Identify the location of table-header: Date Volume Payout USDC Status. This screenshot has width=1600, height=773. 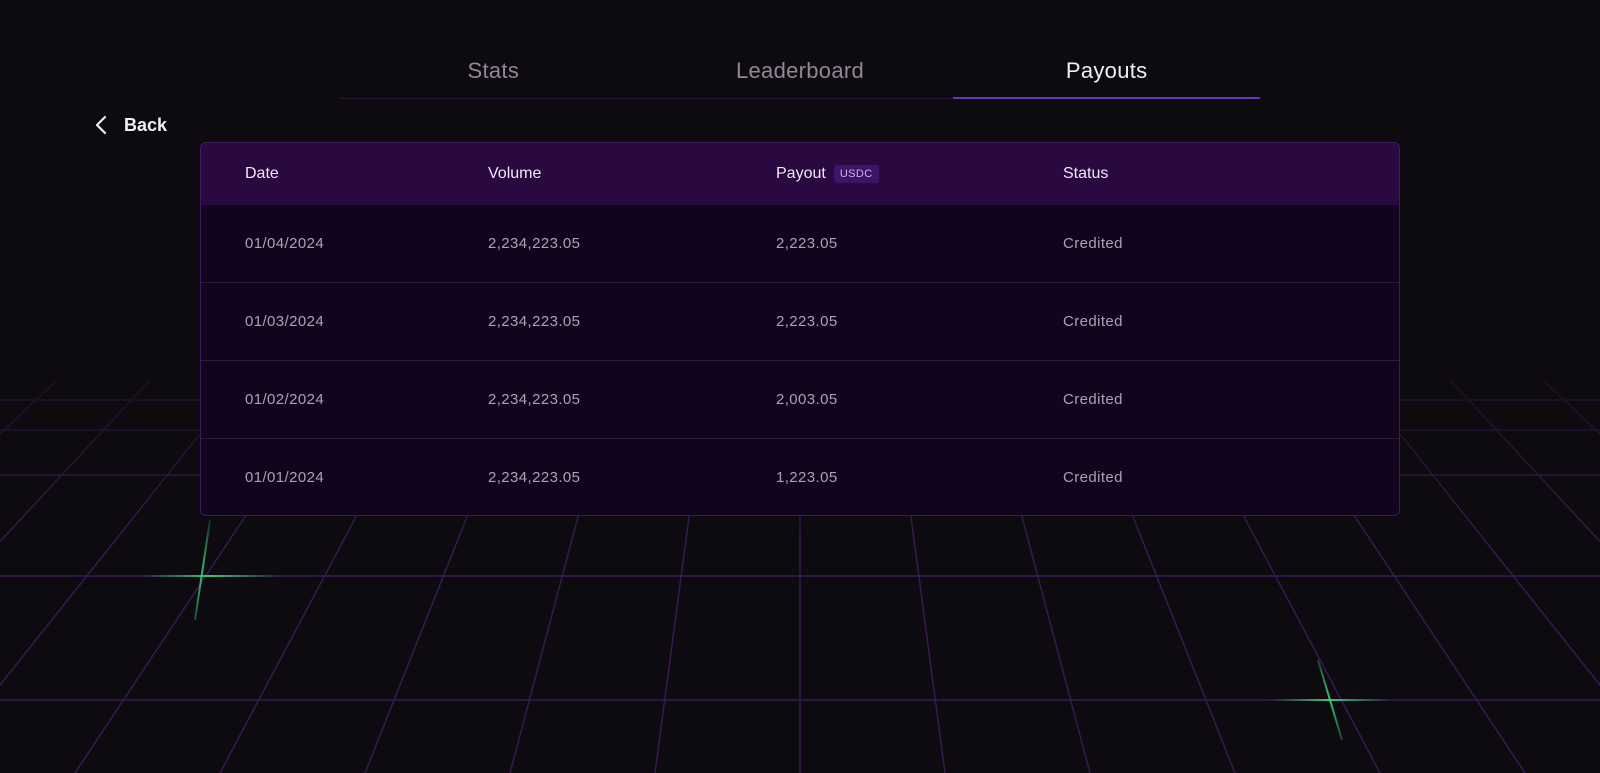
(800, 174).